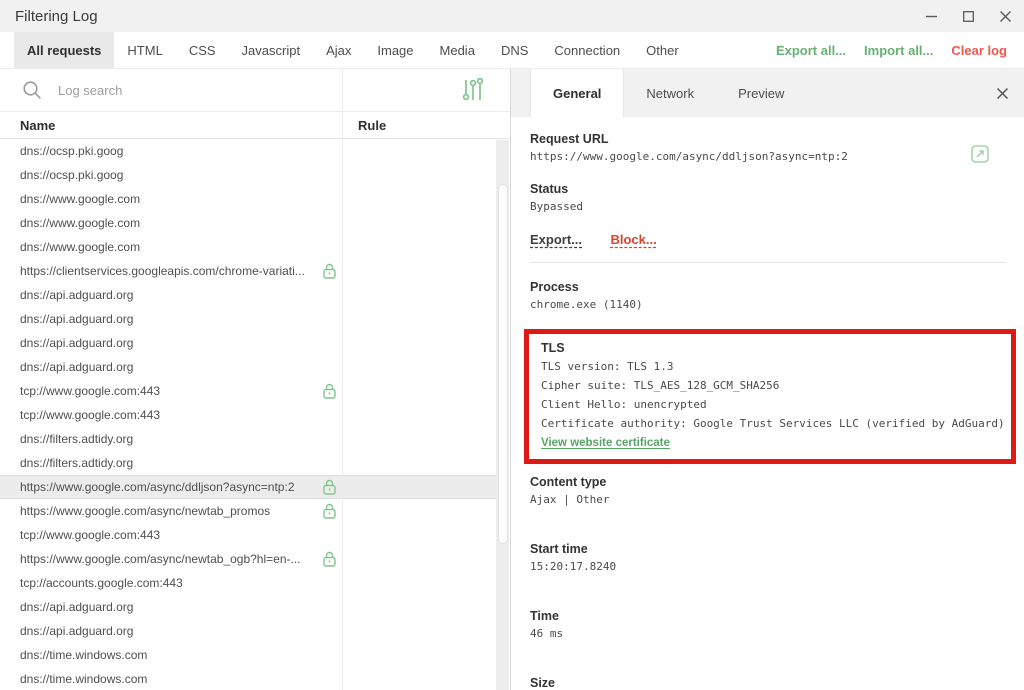 The height and width of the screenshot is (690, 1024). What do you see at coordinates (570, 499) in the screenshot?
I see `content-type-value: Ajax | Other` at bounding box center [570, 499].